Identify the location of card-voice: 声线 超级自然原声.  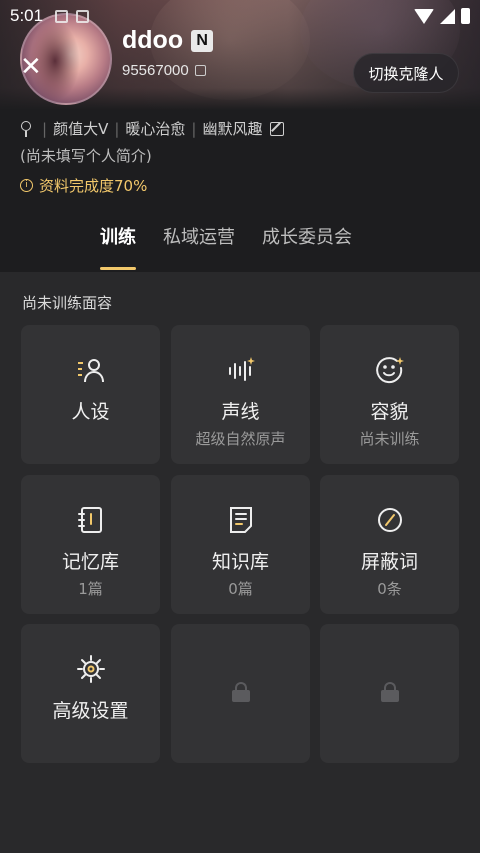
(240, 394).